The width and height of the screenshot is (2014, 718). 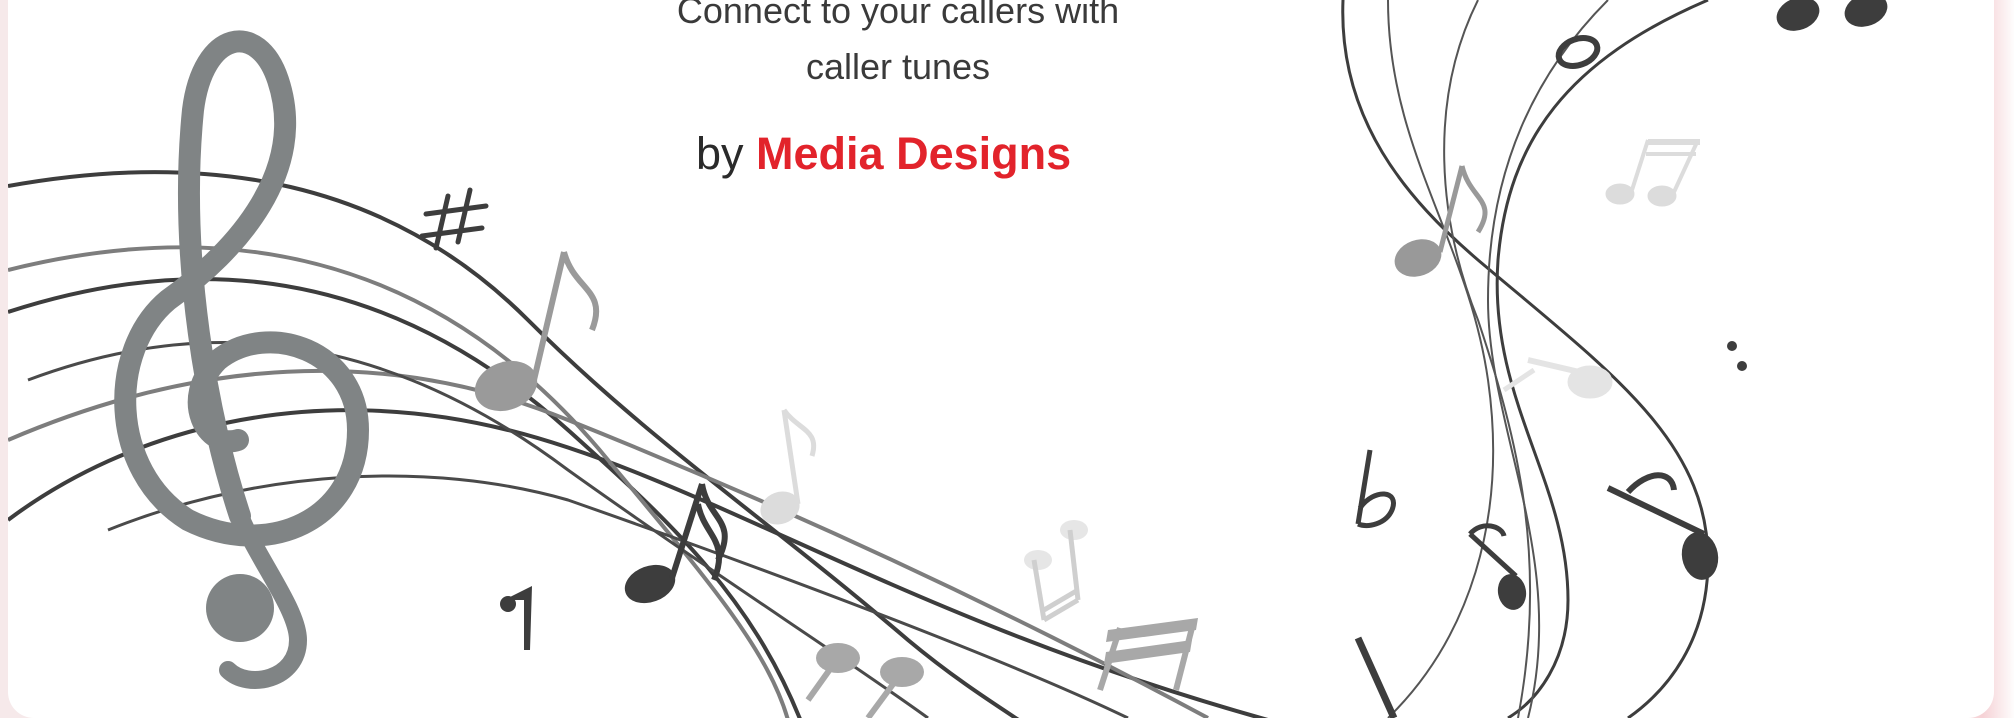 What do you see at coordinates (898, 15) in the screenshot?
I see `tagline-line-1: Connect to your callers with` at bounding box center [898, 15].